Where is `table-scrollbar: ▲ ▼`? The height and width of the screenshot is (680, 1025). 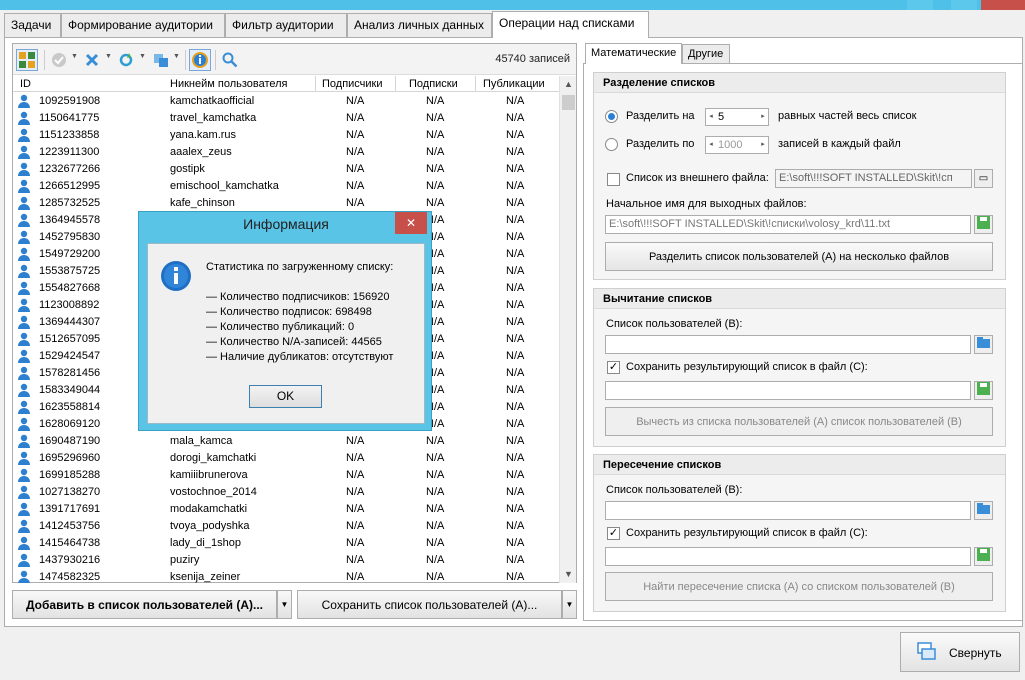 table-scrollbar: ▲ ▼ is located at coordinates (567, 329).